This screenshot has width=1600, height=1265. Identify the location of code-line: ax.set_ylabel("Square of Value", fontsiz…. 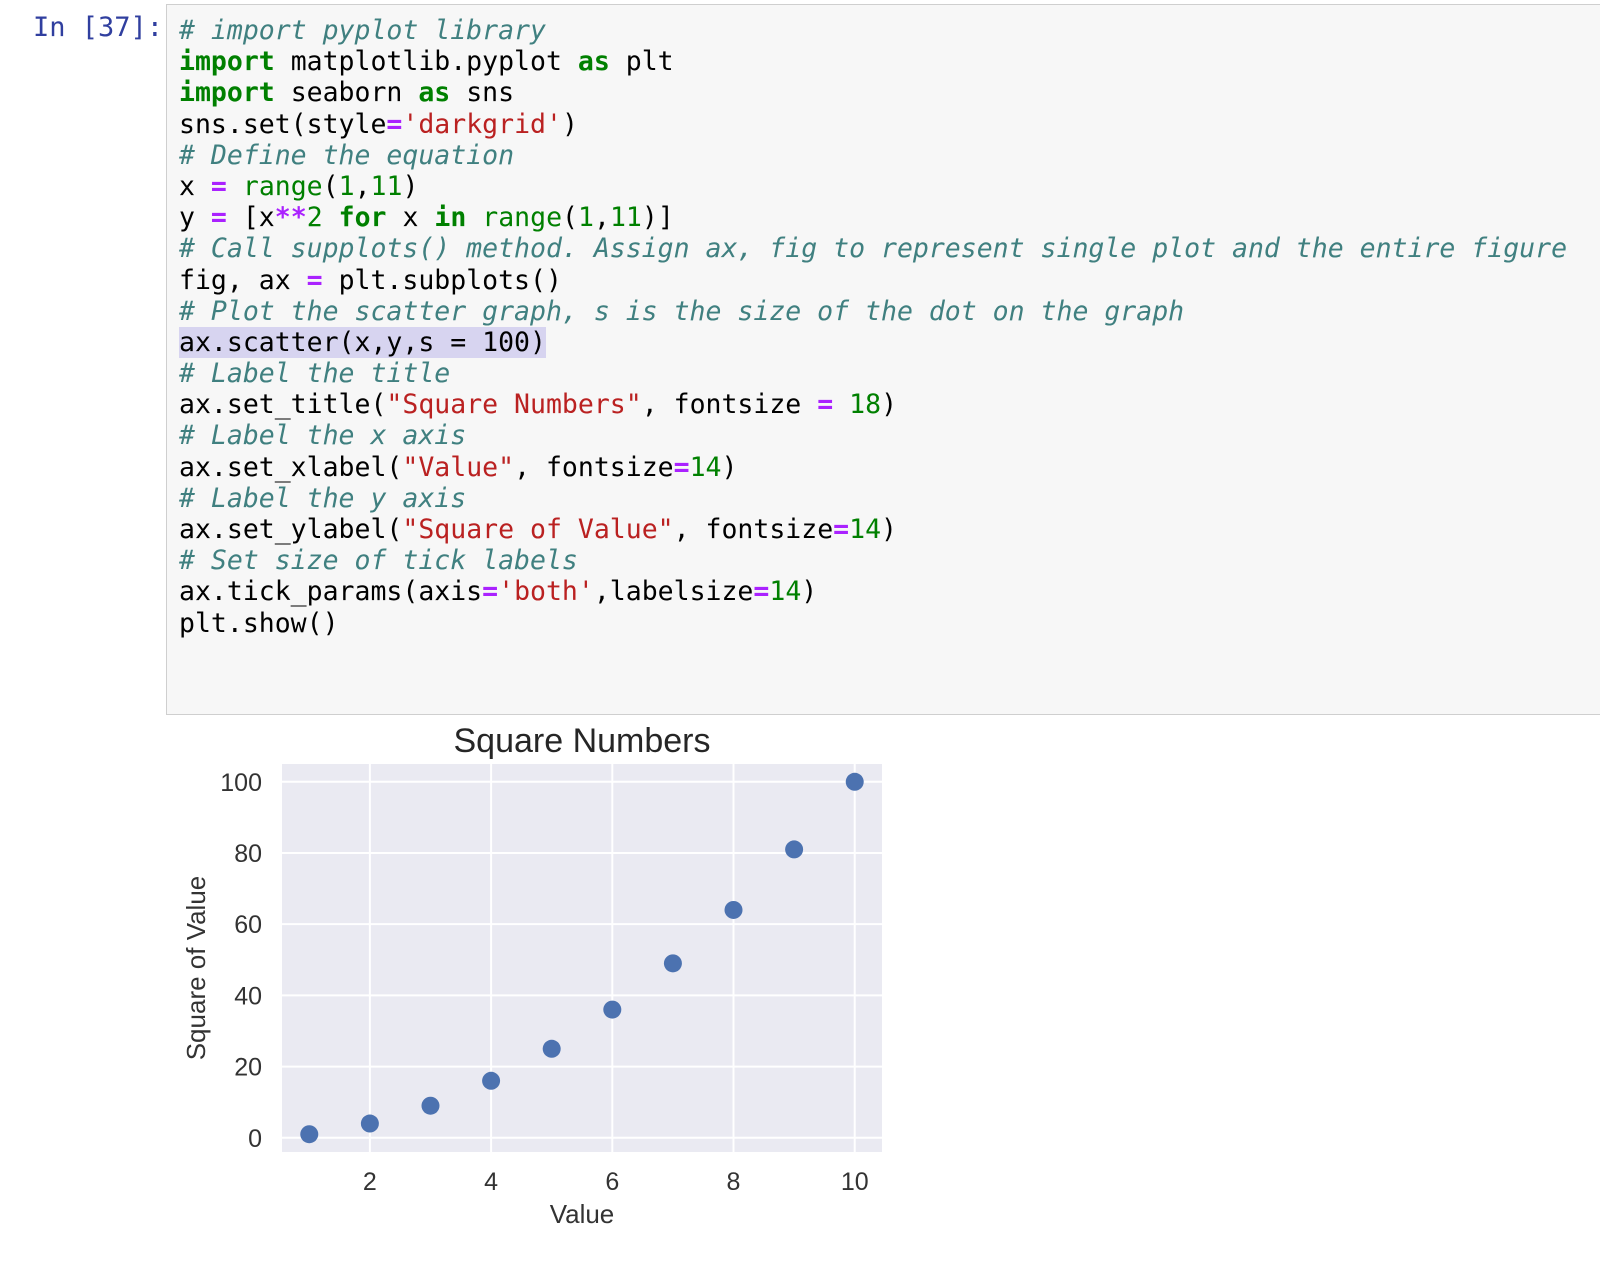
(873, 529).